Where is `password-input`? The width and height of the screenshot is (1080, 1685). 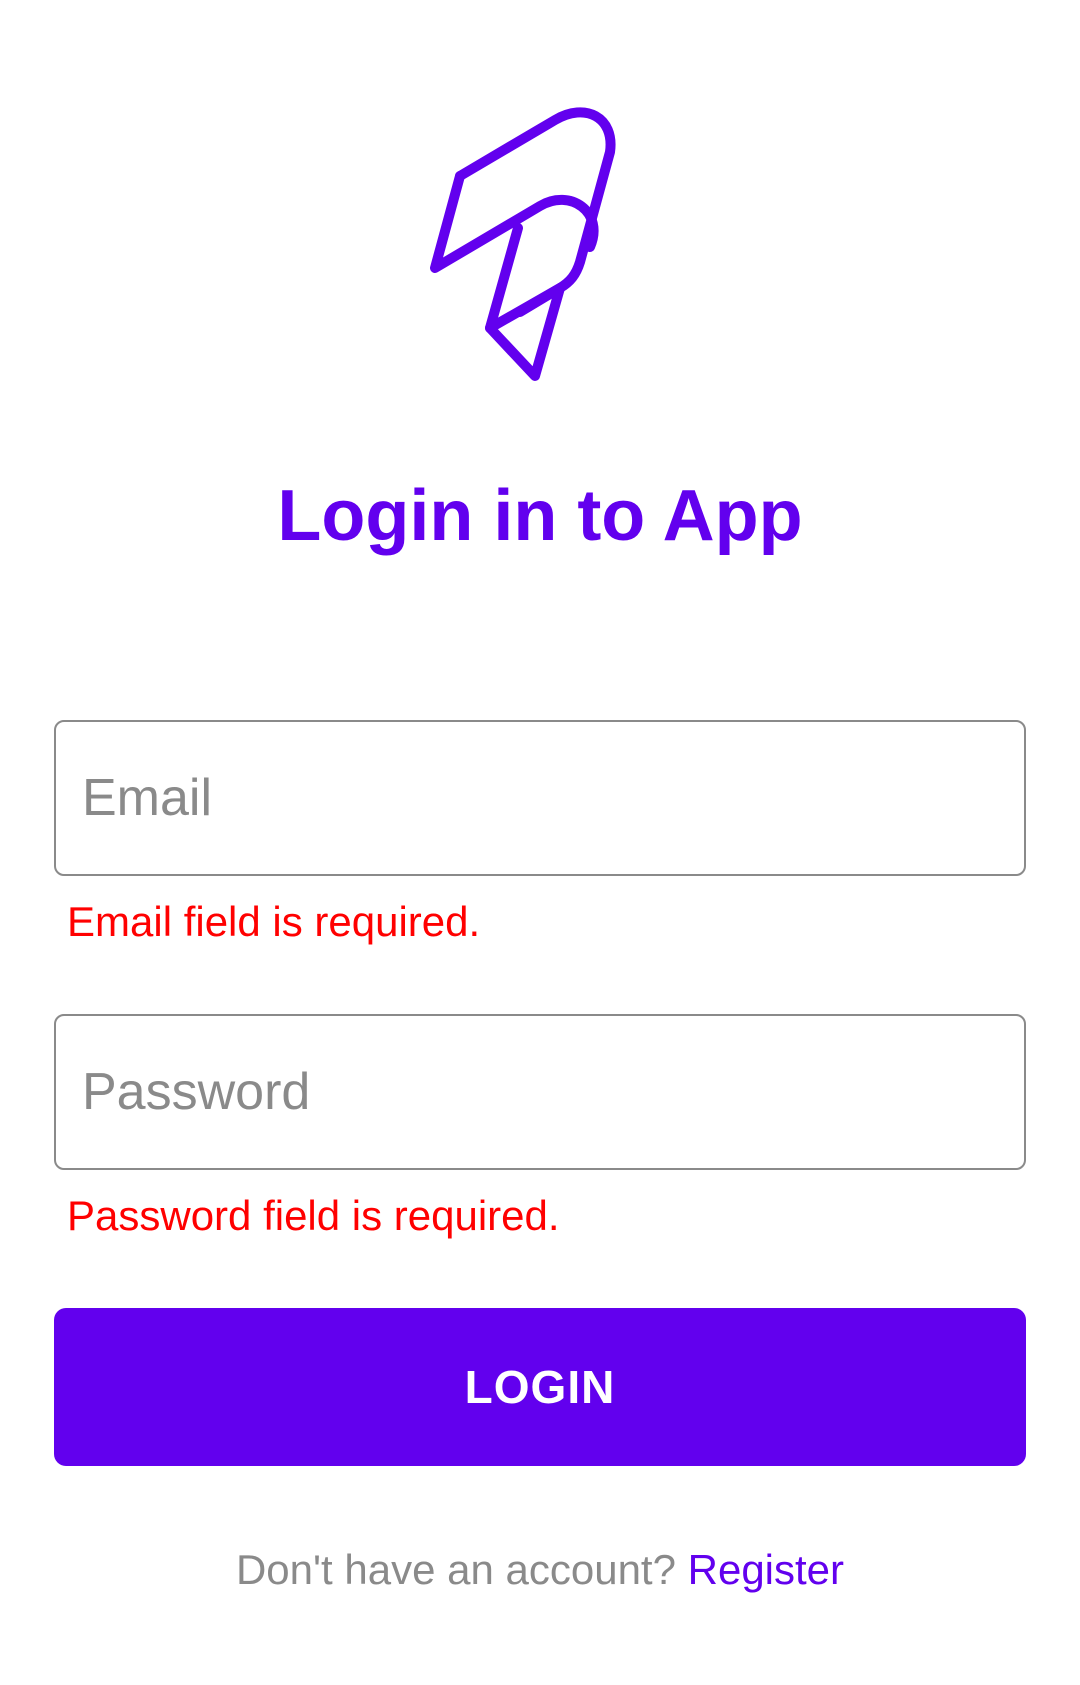
password-input is located at coordinates (542, 1092).